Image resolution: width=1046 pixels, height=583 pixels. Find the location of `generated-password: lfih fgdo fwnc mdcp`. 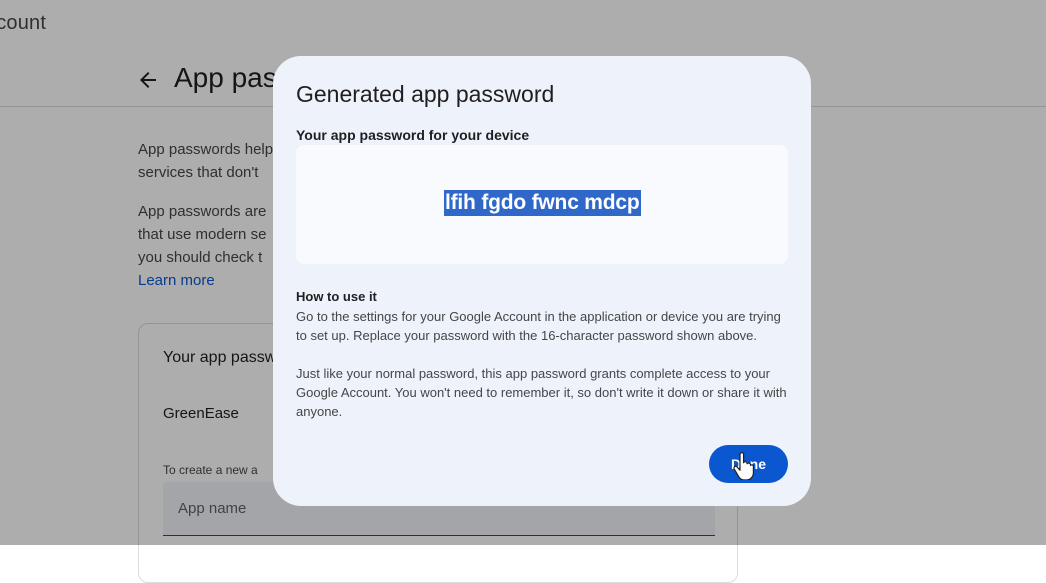

generated-password: lfih fgdo fwnc mdcp is located at coordinates (542, 203).